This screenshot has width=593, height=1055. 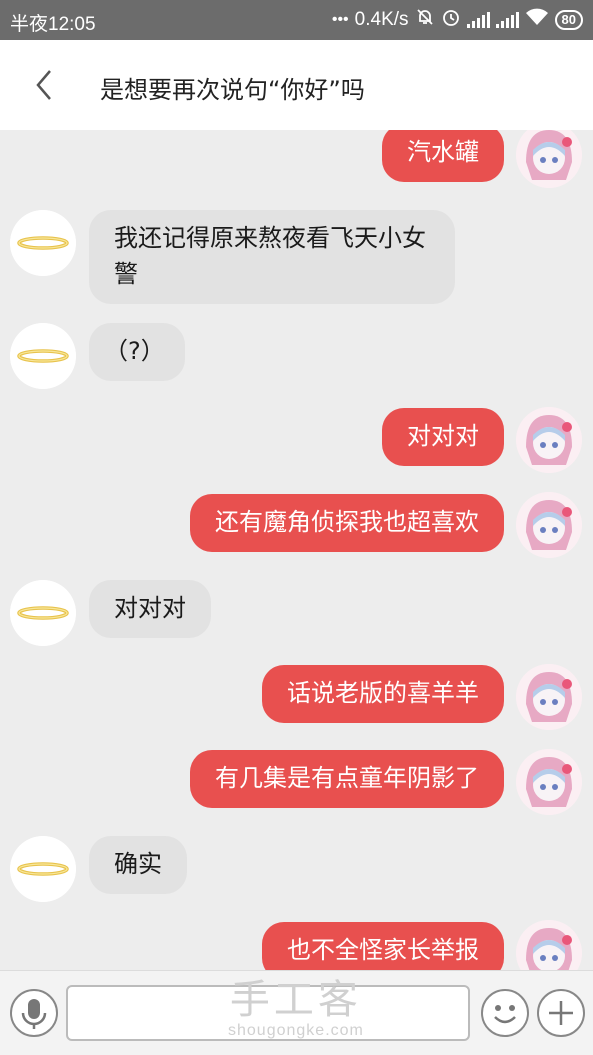 What do you see at coordinates (451, 20) in the screenshot?
I see `alarm-icon` at bounding box center [451, 20].